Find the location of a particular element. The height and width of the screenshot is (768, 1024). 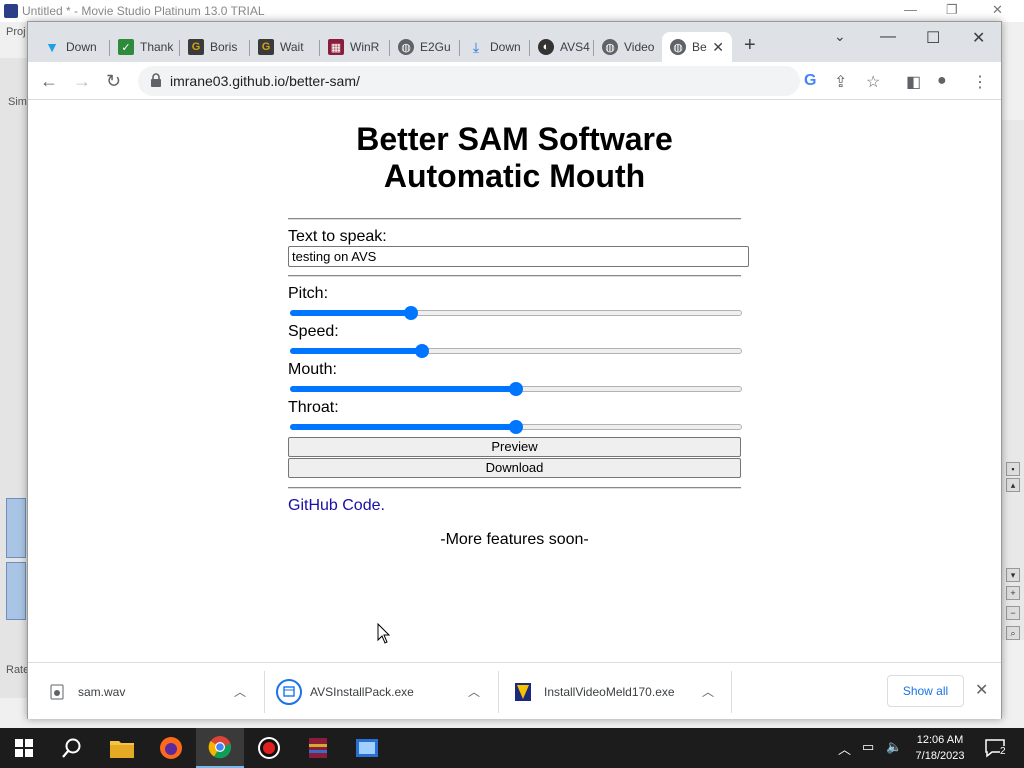

show-hidden-icons-chevron: ︿ is located at coordinates (844, 748).